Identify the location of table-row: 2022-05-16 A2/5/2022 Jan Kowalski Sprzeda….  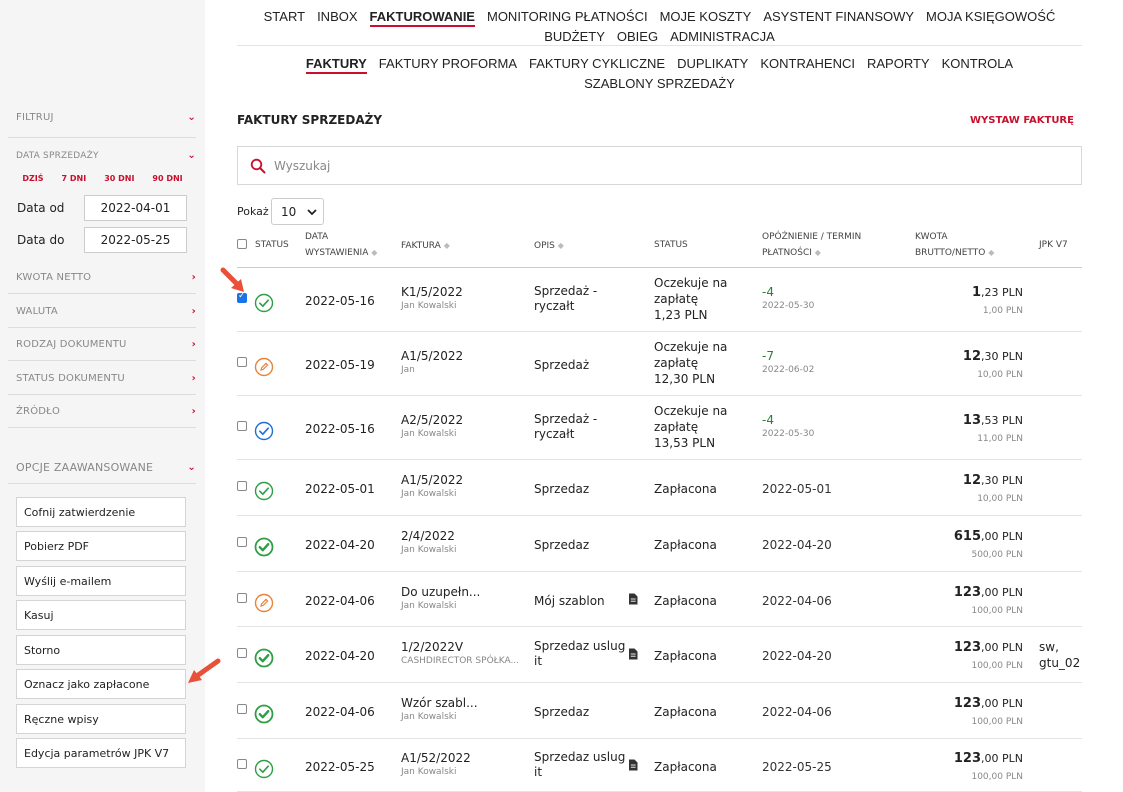
(659, 428).